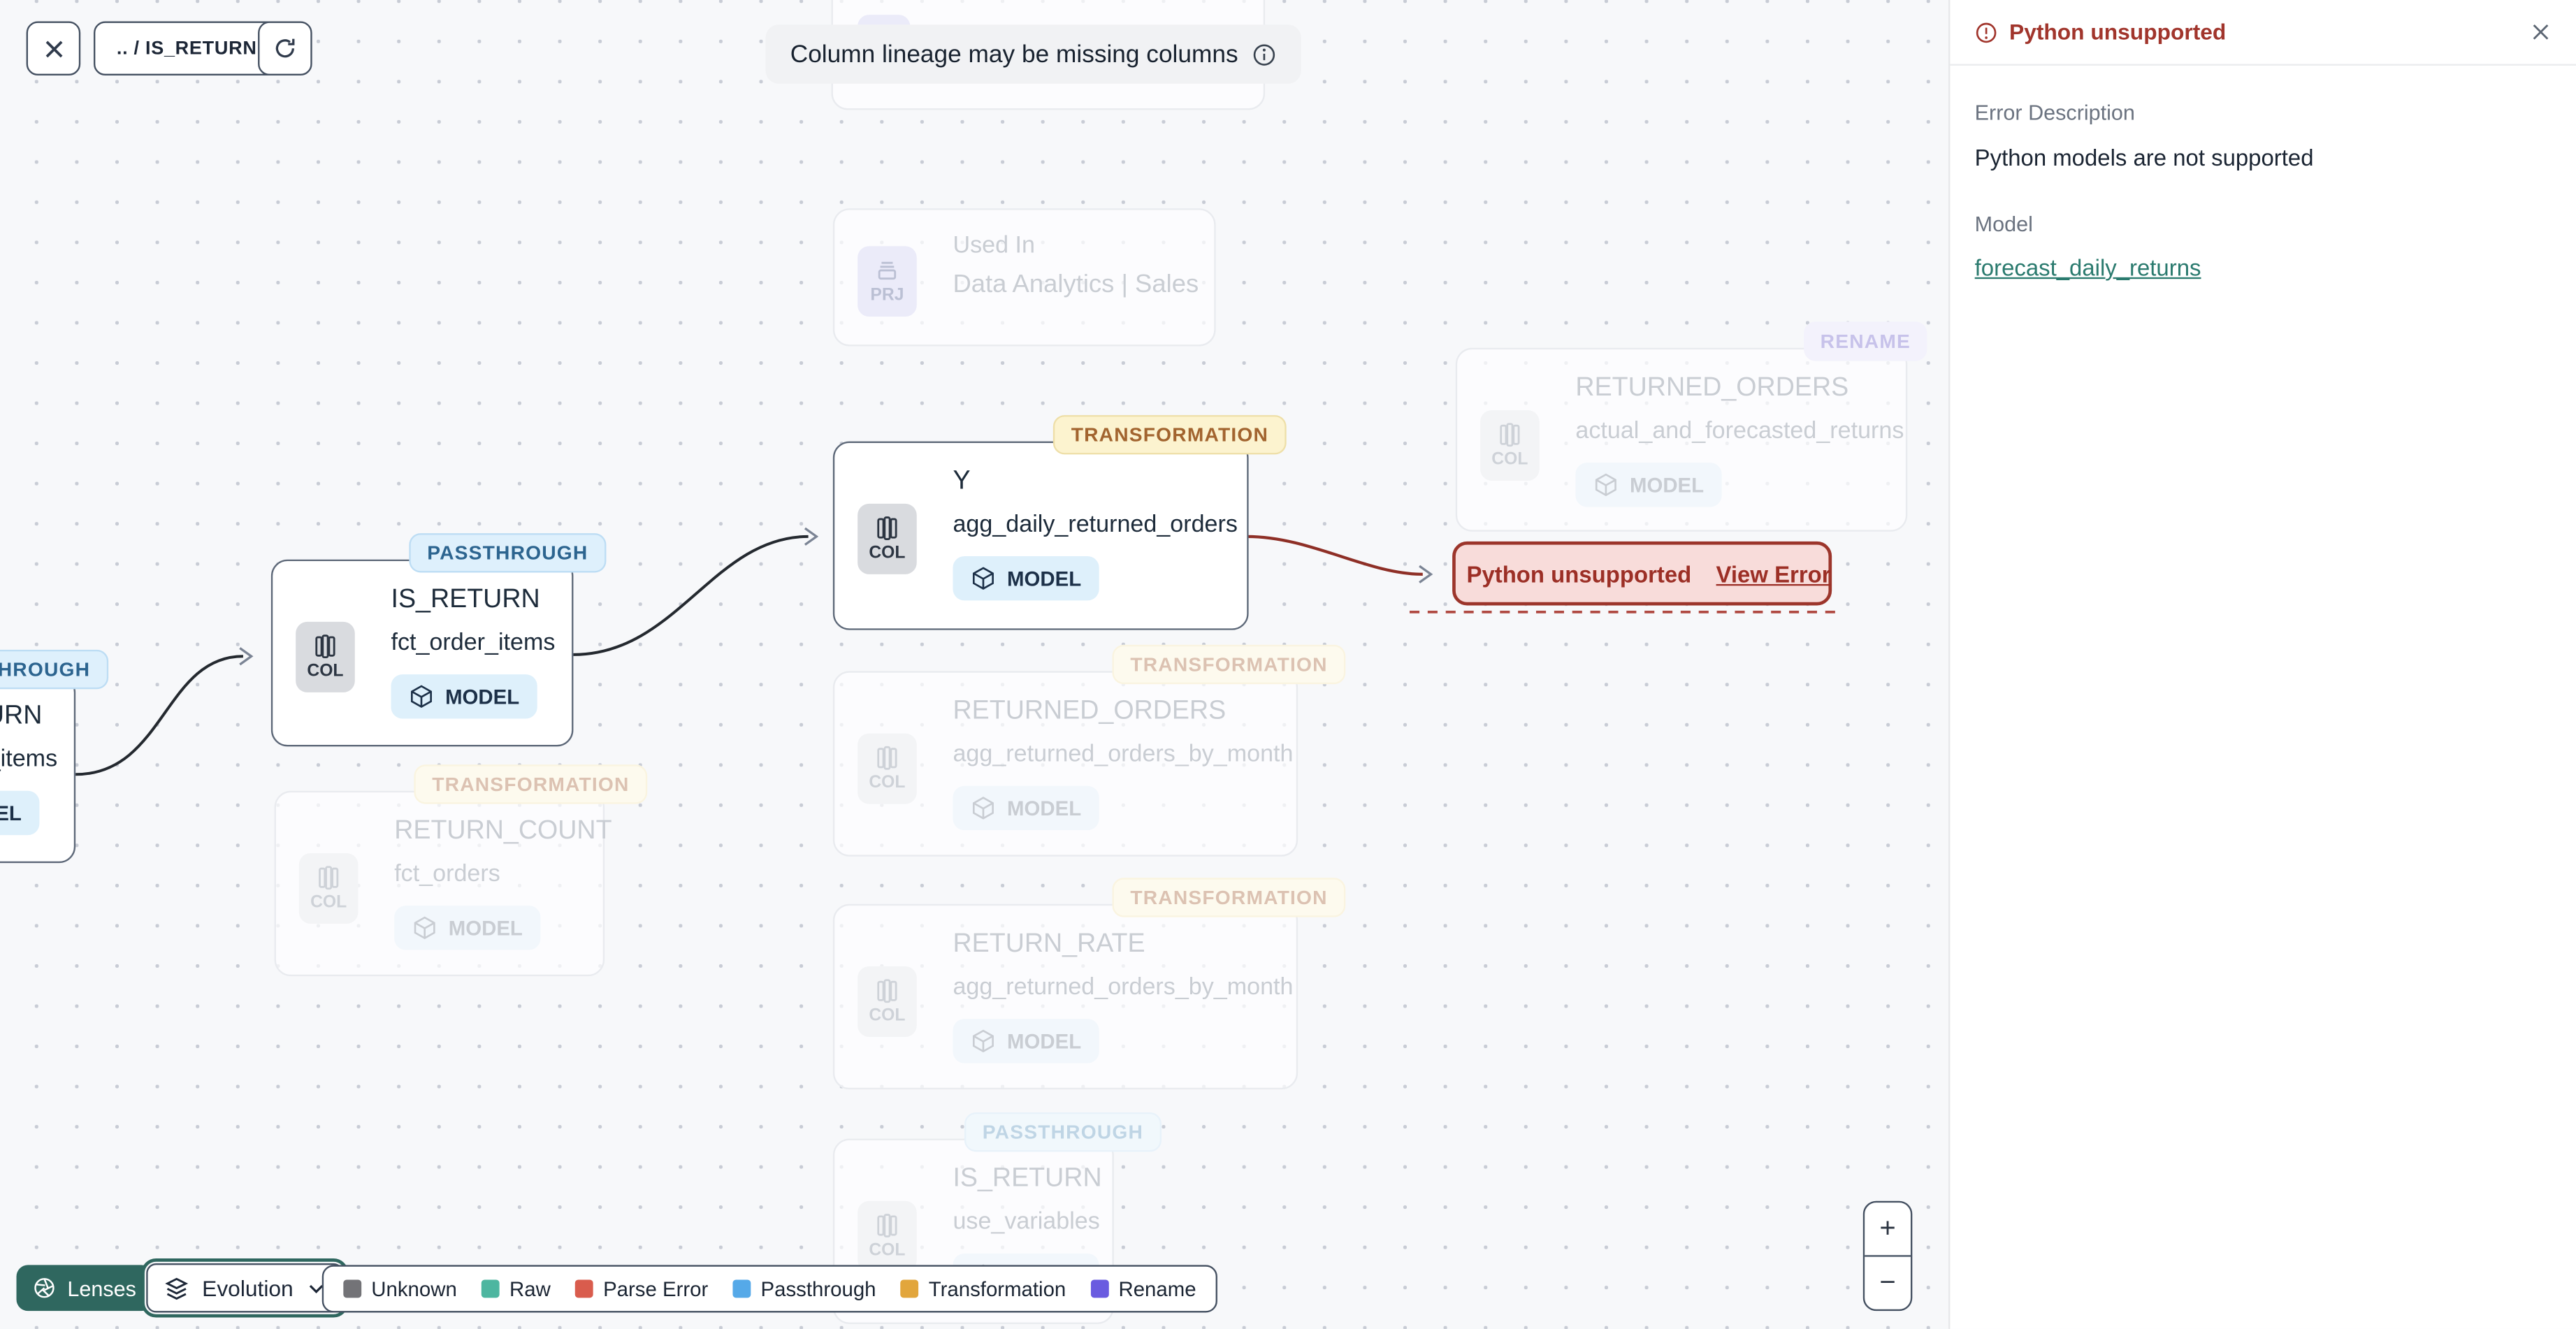  I want to click on refresh-button, so click(285, 48).